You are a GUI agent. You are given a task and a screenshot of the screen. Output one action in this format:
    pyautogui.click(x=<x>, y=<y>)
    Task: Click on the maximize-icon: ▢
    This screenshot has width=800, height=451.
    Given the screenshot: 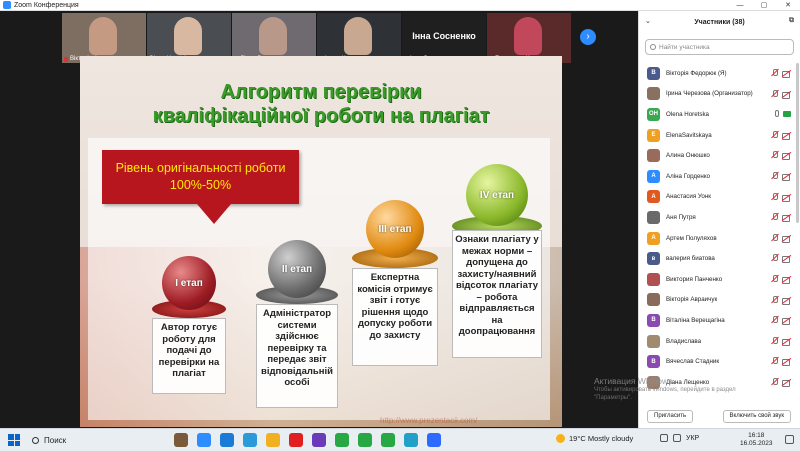 What is the action you would take?
    pyautogui.click(x=764, y=5)
    